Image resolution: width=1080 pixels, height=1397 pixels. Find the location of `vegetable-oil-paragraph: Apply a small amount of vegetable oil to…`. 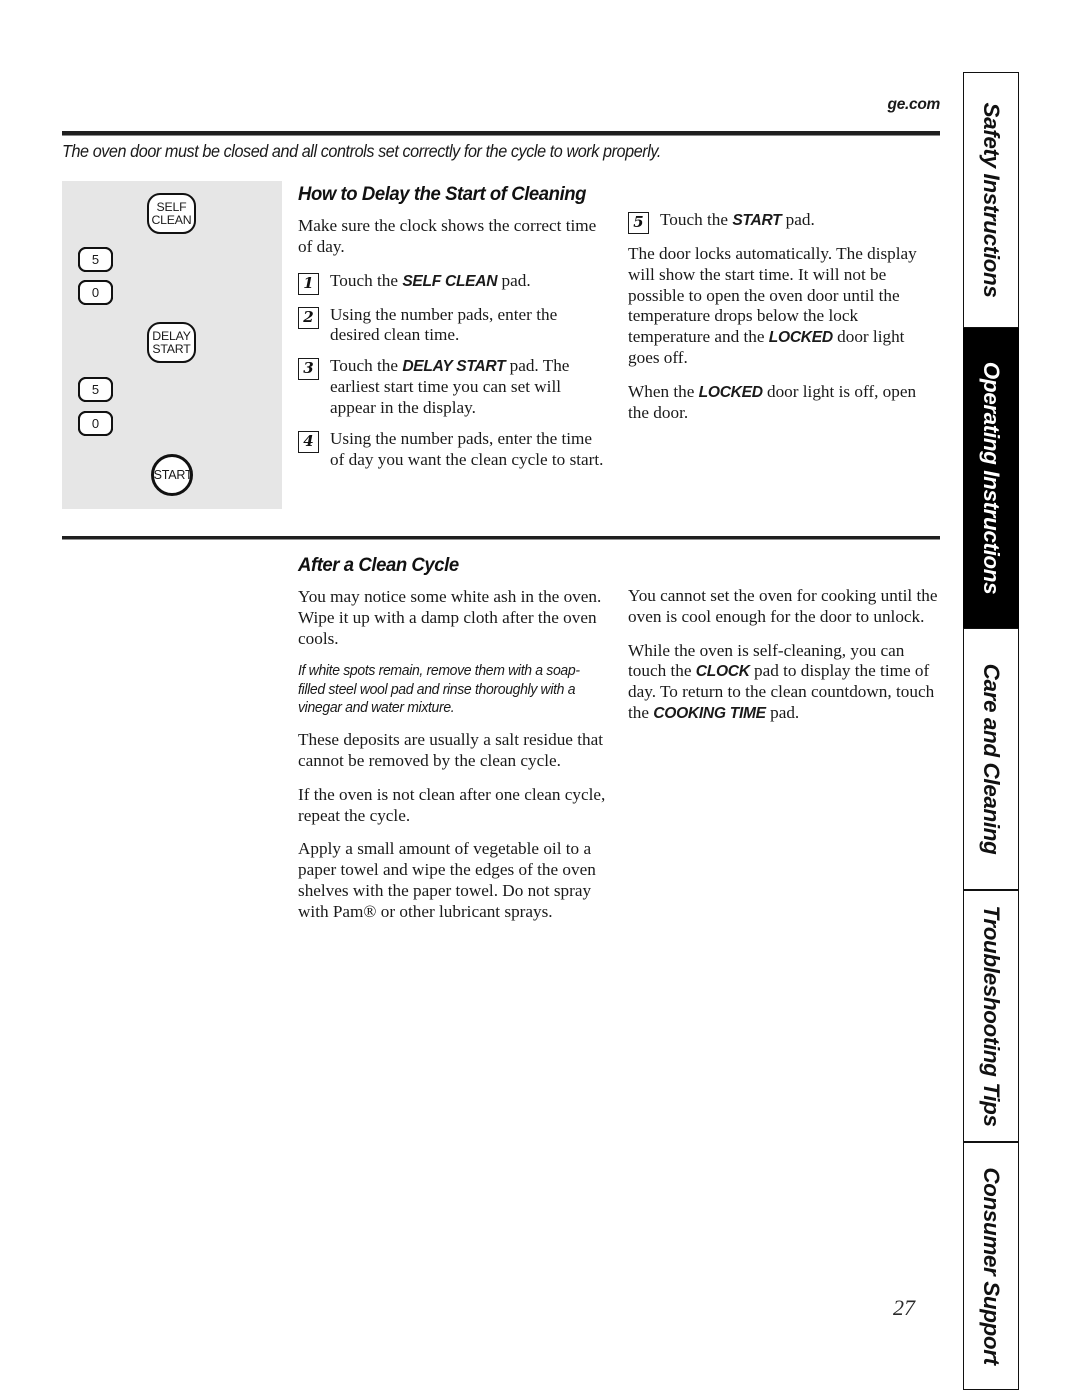

vegetable-oil-paragraph: Apply a small amount of vegetable oil to… is located at coordinates (447, 880).